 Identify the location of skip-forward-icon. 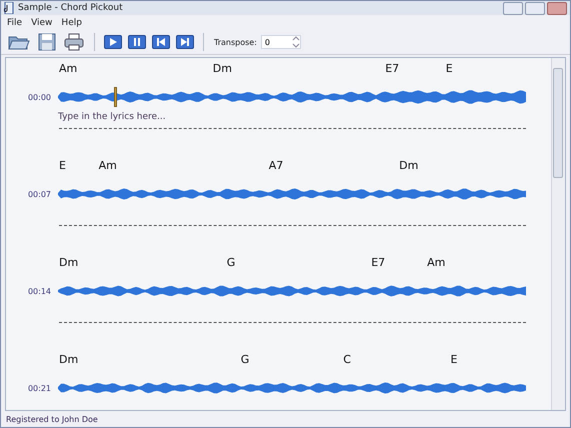
(185, 42).